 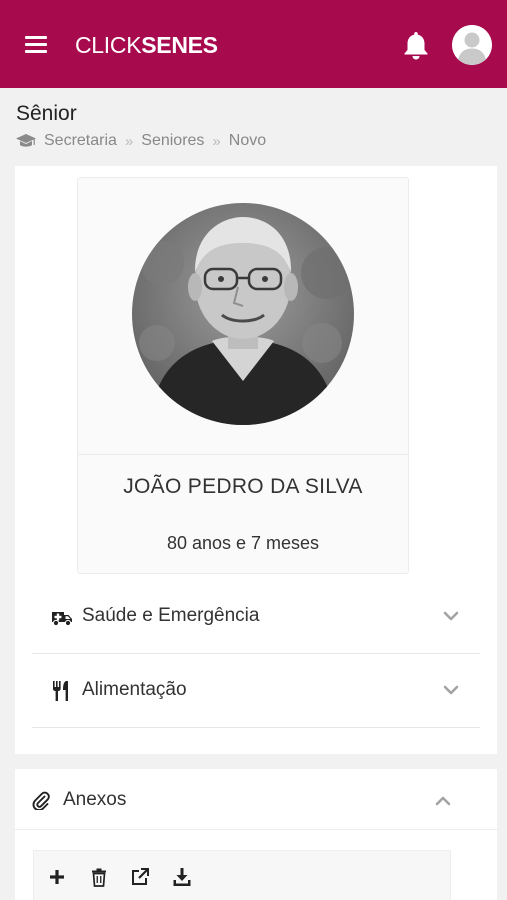 What do you see at coordinates (253, 44) in the screenshot?
I see `top-bar: CLICKSENES` at bounding box center [253, 44].